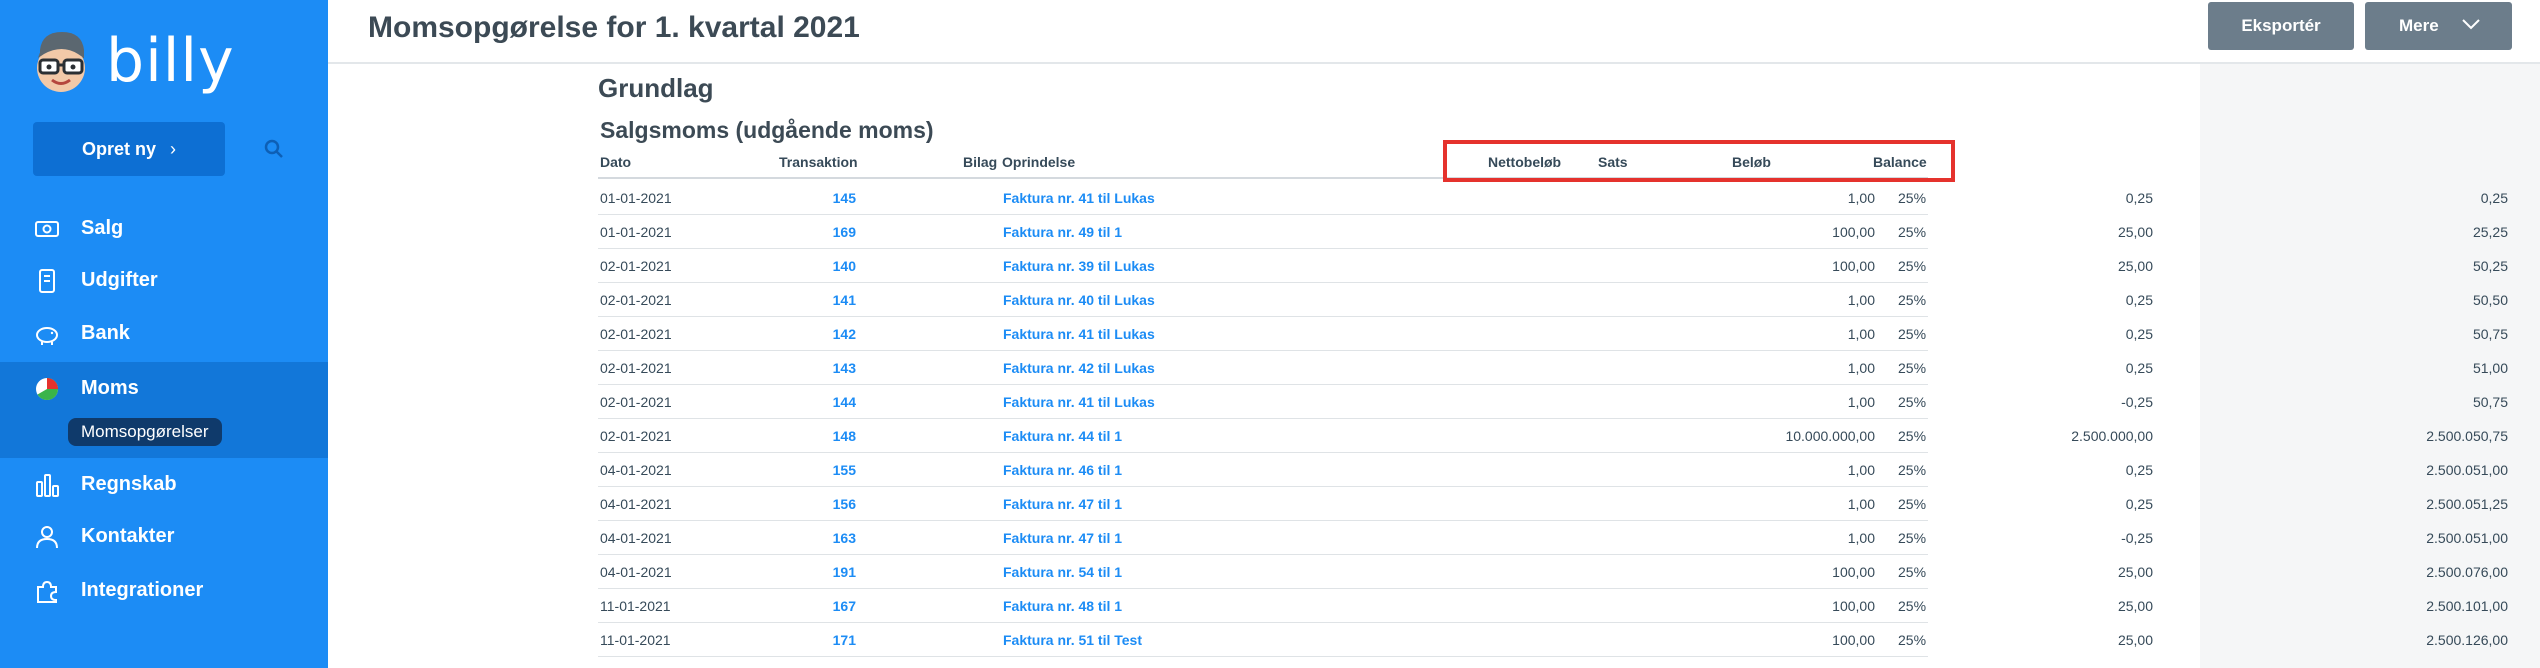  What do you see at coordinates (796, 470) in the screenshot?
I see `cell-transaction-link: 155` at bounding box center [796, 470].